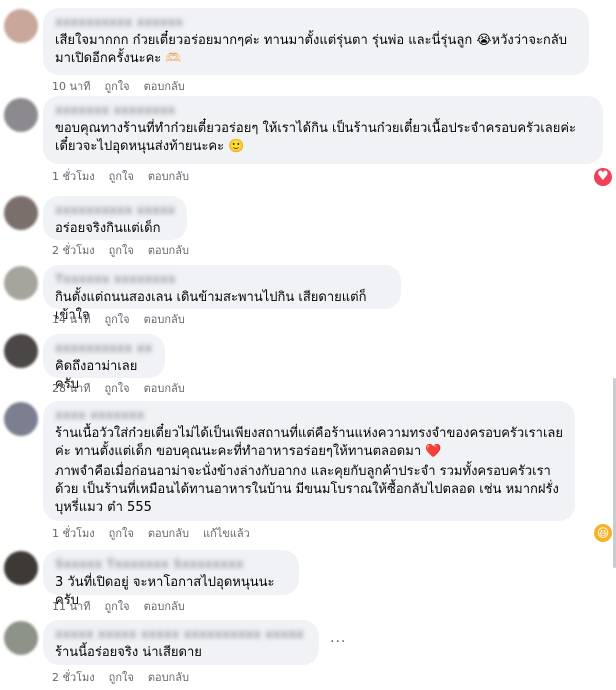 The image size is (616, 690). What do you see at coordinates (71, 388) in the screenshot?
I see `comment-time: 28 นาที` at bounding box center [71, 388].